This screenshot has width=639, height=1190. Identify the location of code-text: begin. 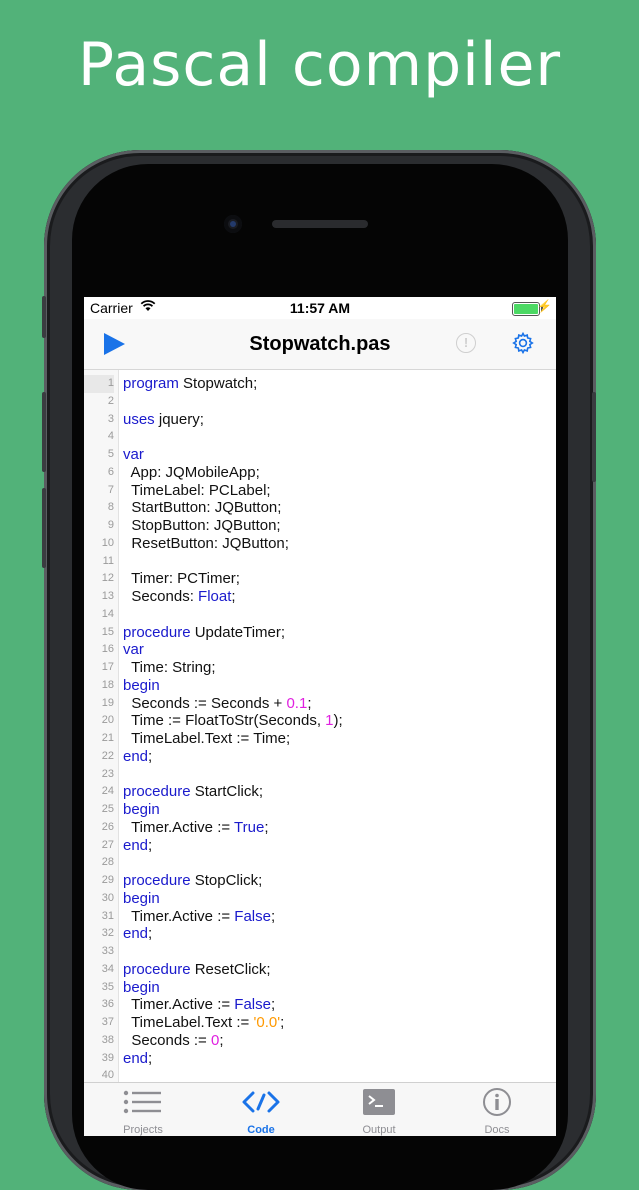
(141, 810).